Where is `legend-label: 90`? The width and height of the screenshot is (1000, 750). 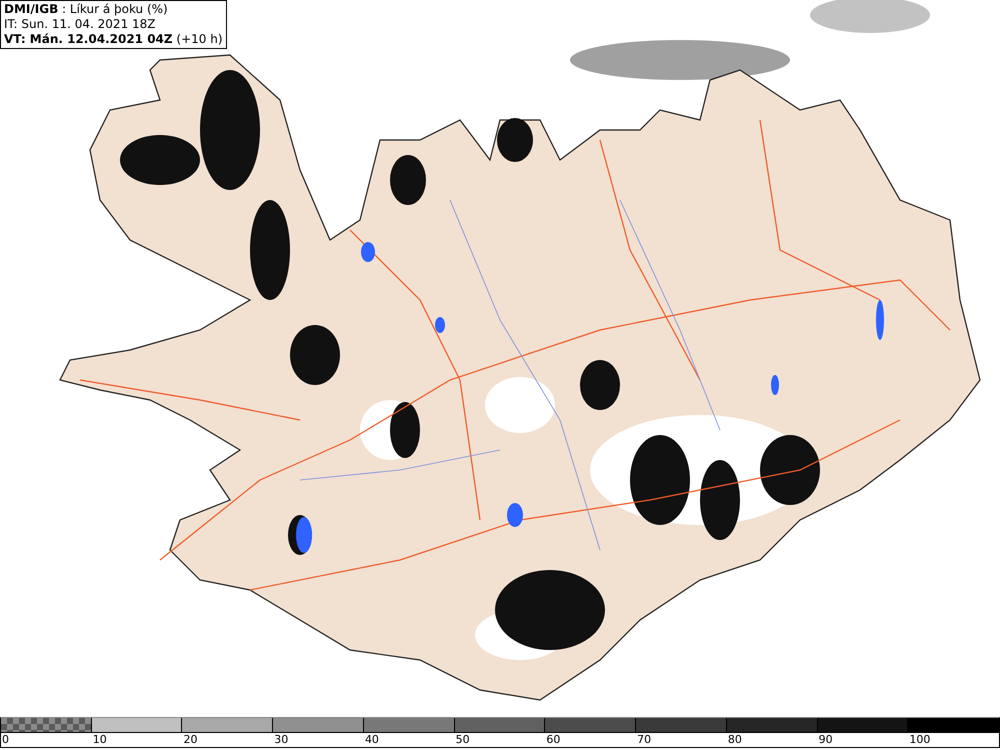 legend-label: 90 is located at coordinates (825, 740).